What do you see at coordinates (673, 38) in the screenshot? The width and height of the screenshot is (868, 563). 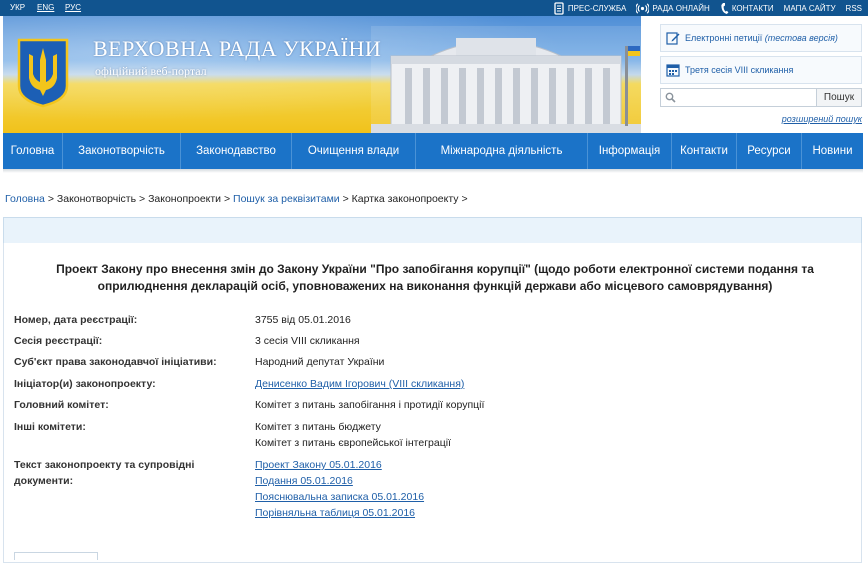 I see `edit-icon` at bounding box center [673, 38].